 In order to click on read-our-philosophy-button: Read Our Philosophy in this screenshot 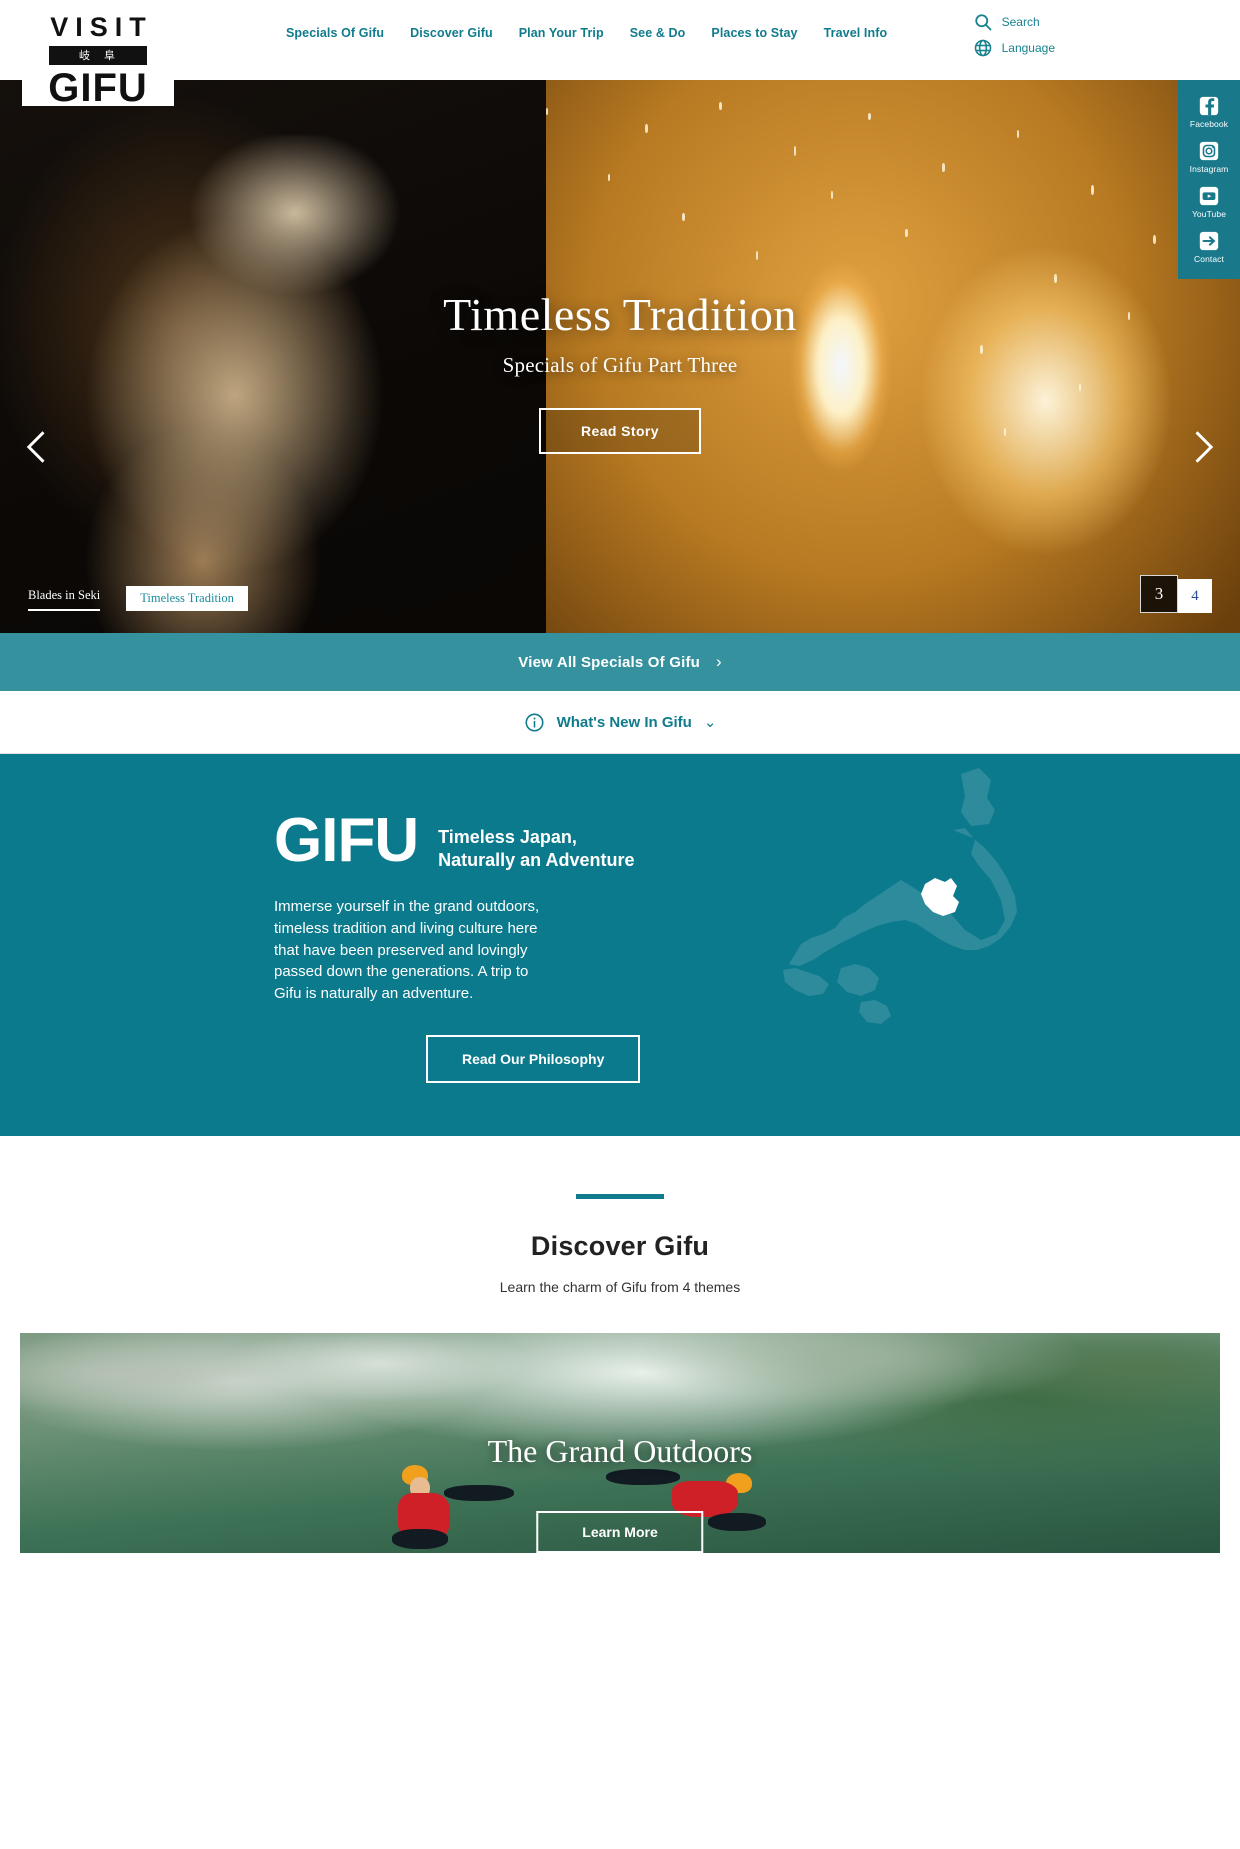, I will do `click(533, 1058)`.